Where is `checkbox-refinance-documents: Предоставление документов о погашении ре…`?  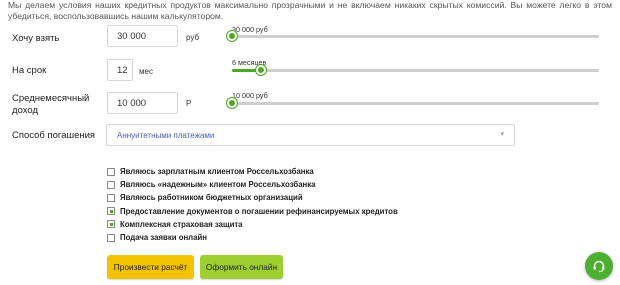
checkbox-refinance-documents: Предоставление документов о погашении ре… is located at coordinates (252, 211).